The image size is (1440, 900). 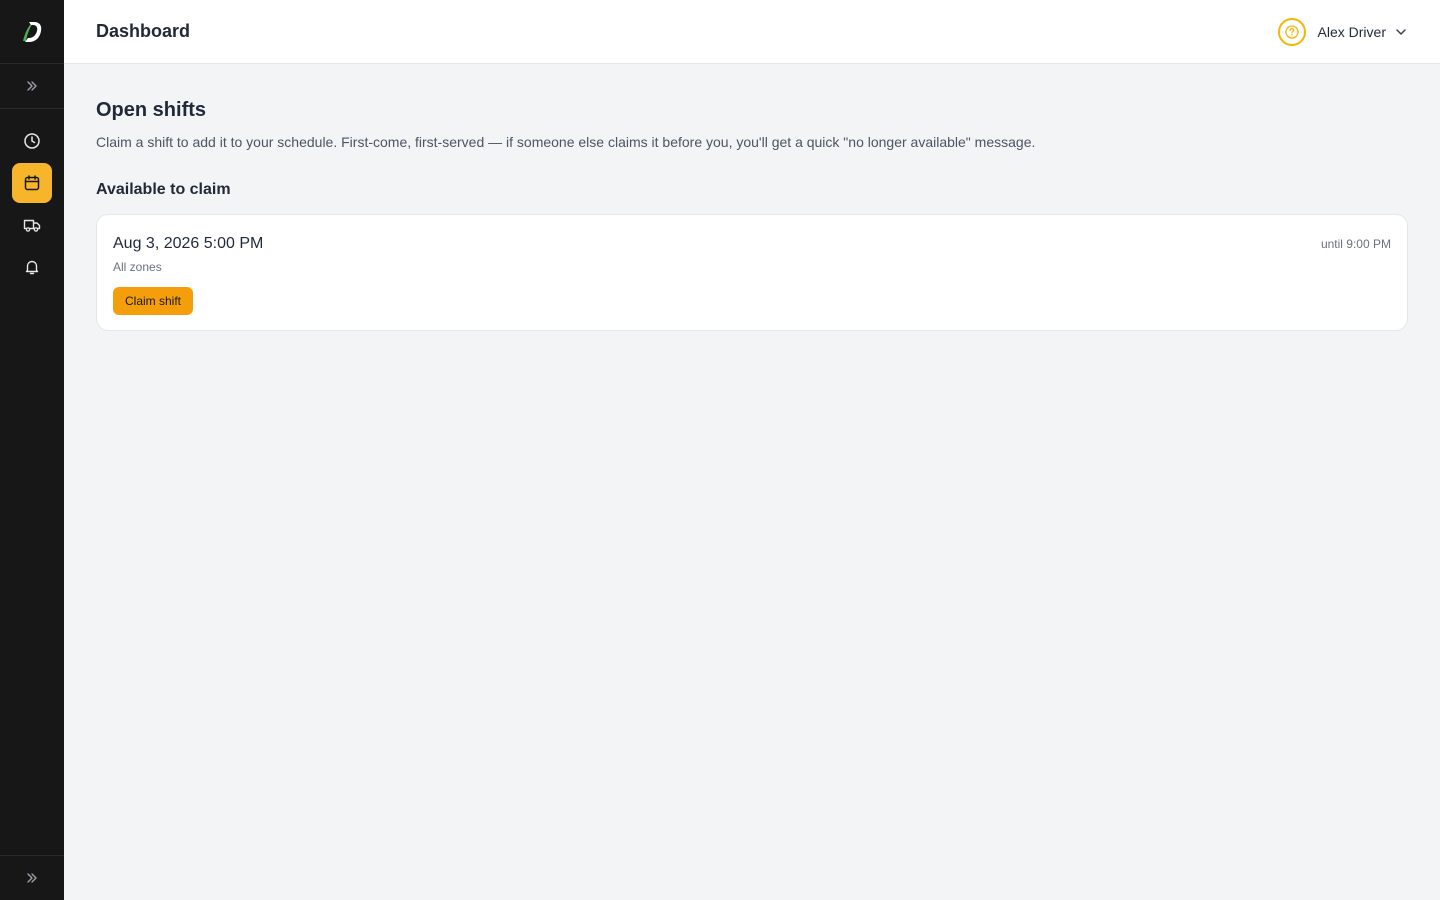 I want to click on help-circle-icon, so click(x=1291, y=31).